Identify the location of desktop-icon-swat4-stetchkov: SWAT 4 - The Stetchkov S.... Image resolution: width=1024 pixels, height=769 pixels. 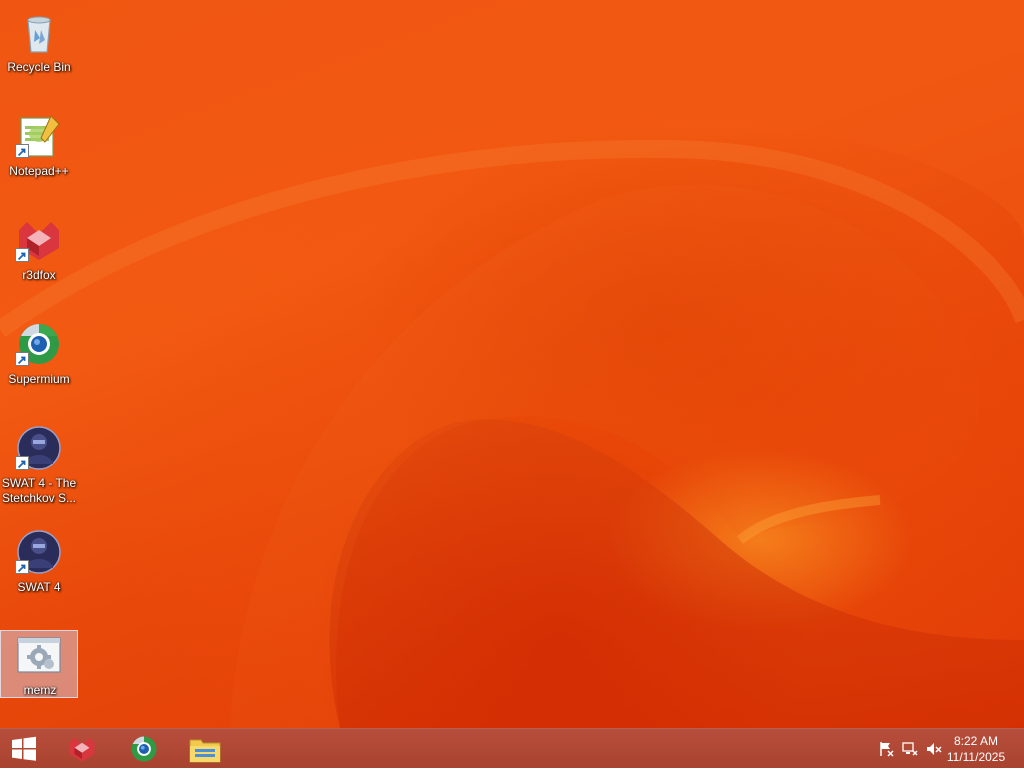
(39, 463).